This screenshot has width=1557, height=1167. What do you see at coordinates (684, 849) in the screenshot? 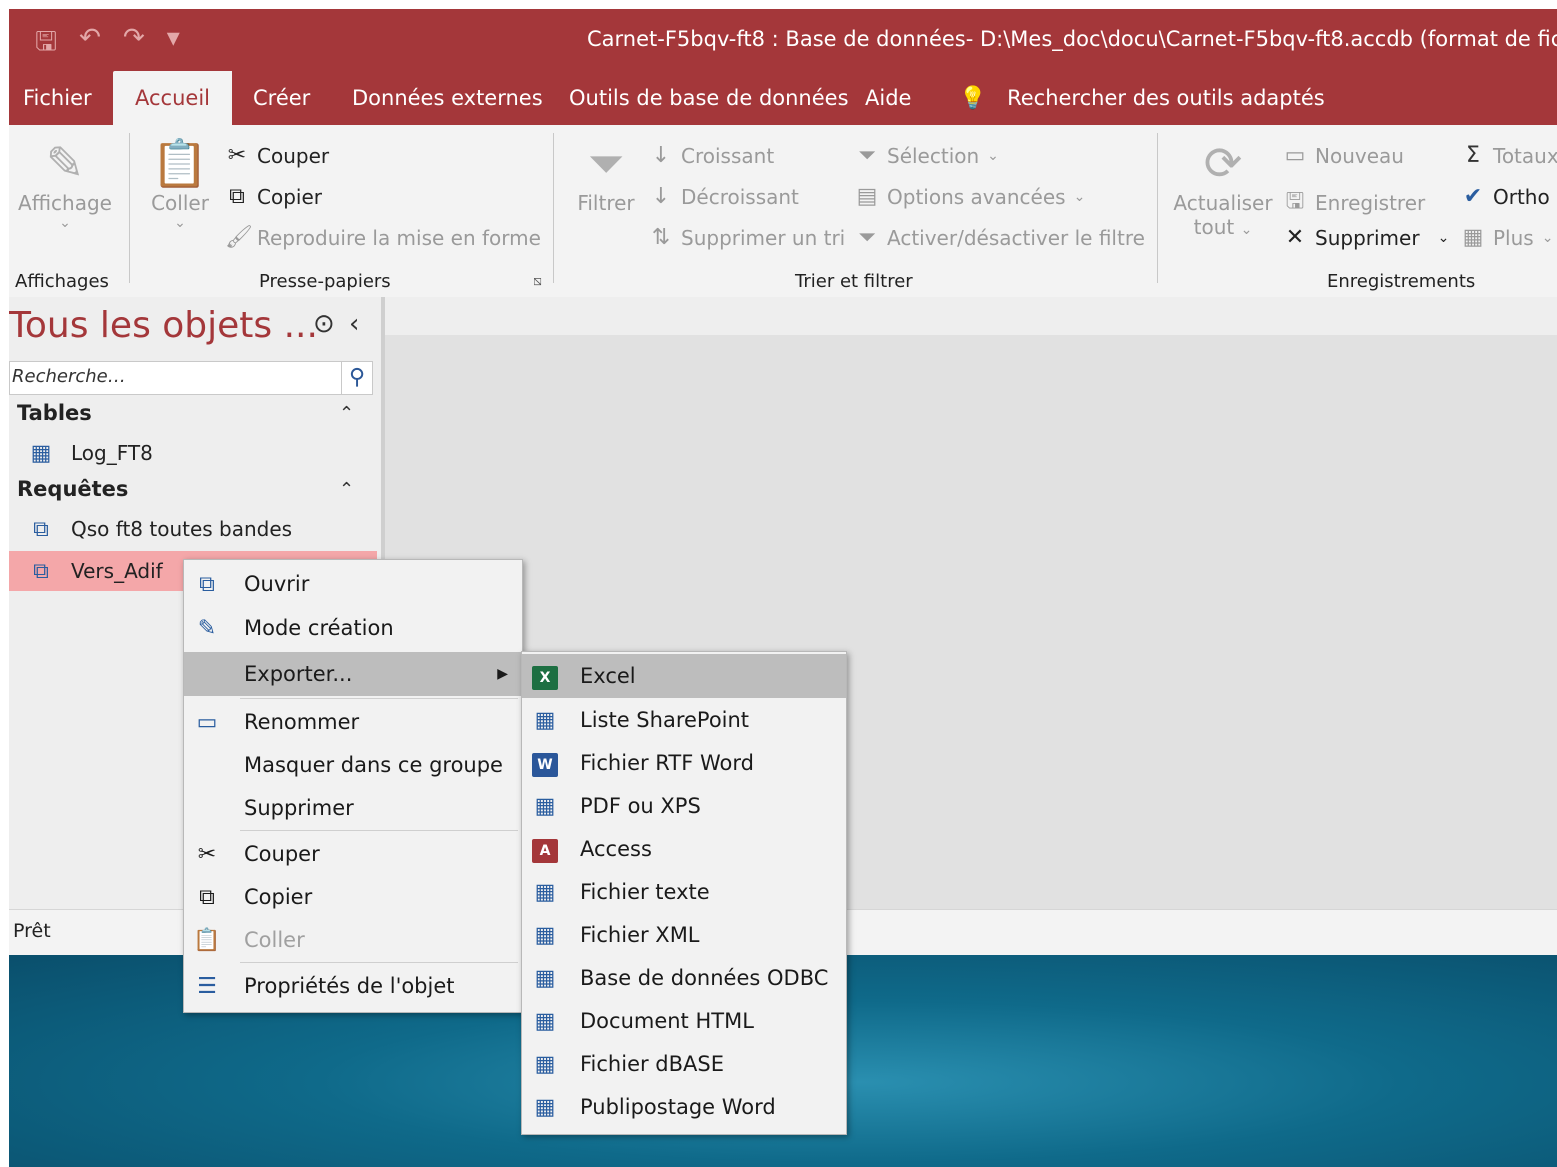
I see `export-access: A Access` at bounding box center [684, 849].